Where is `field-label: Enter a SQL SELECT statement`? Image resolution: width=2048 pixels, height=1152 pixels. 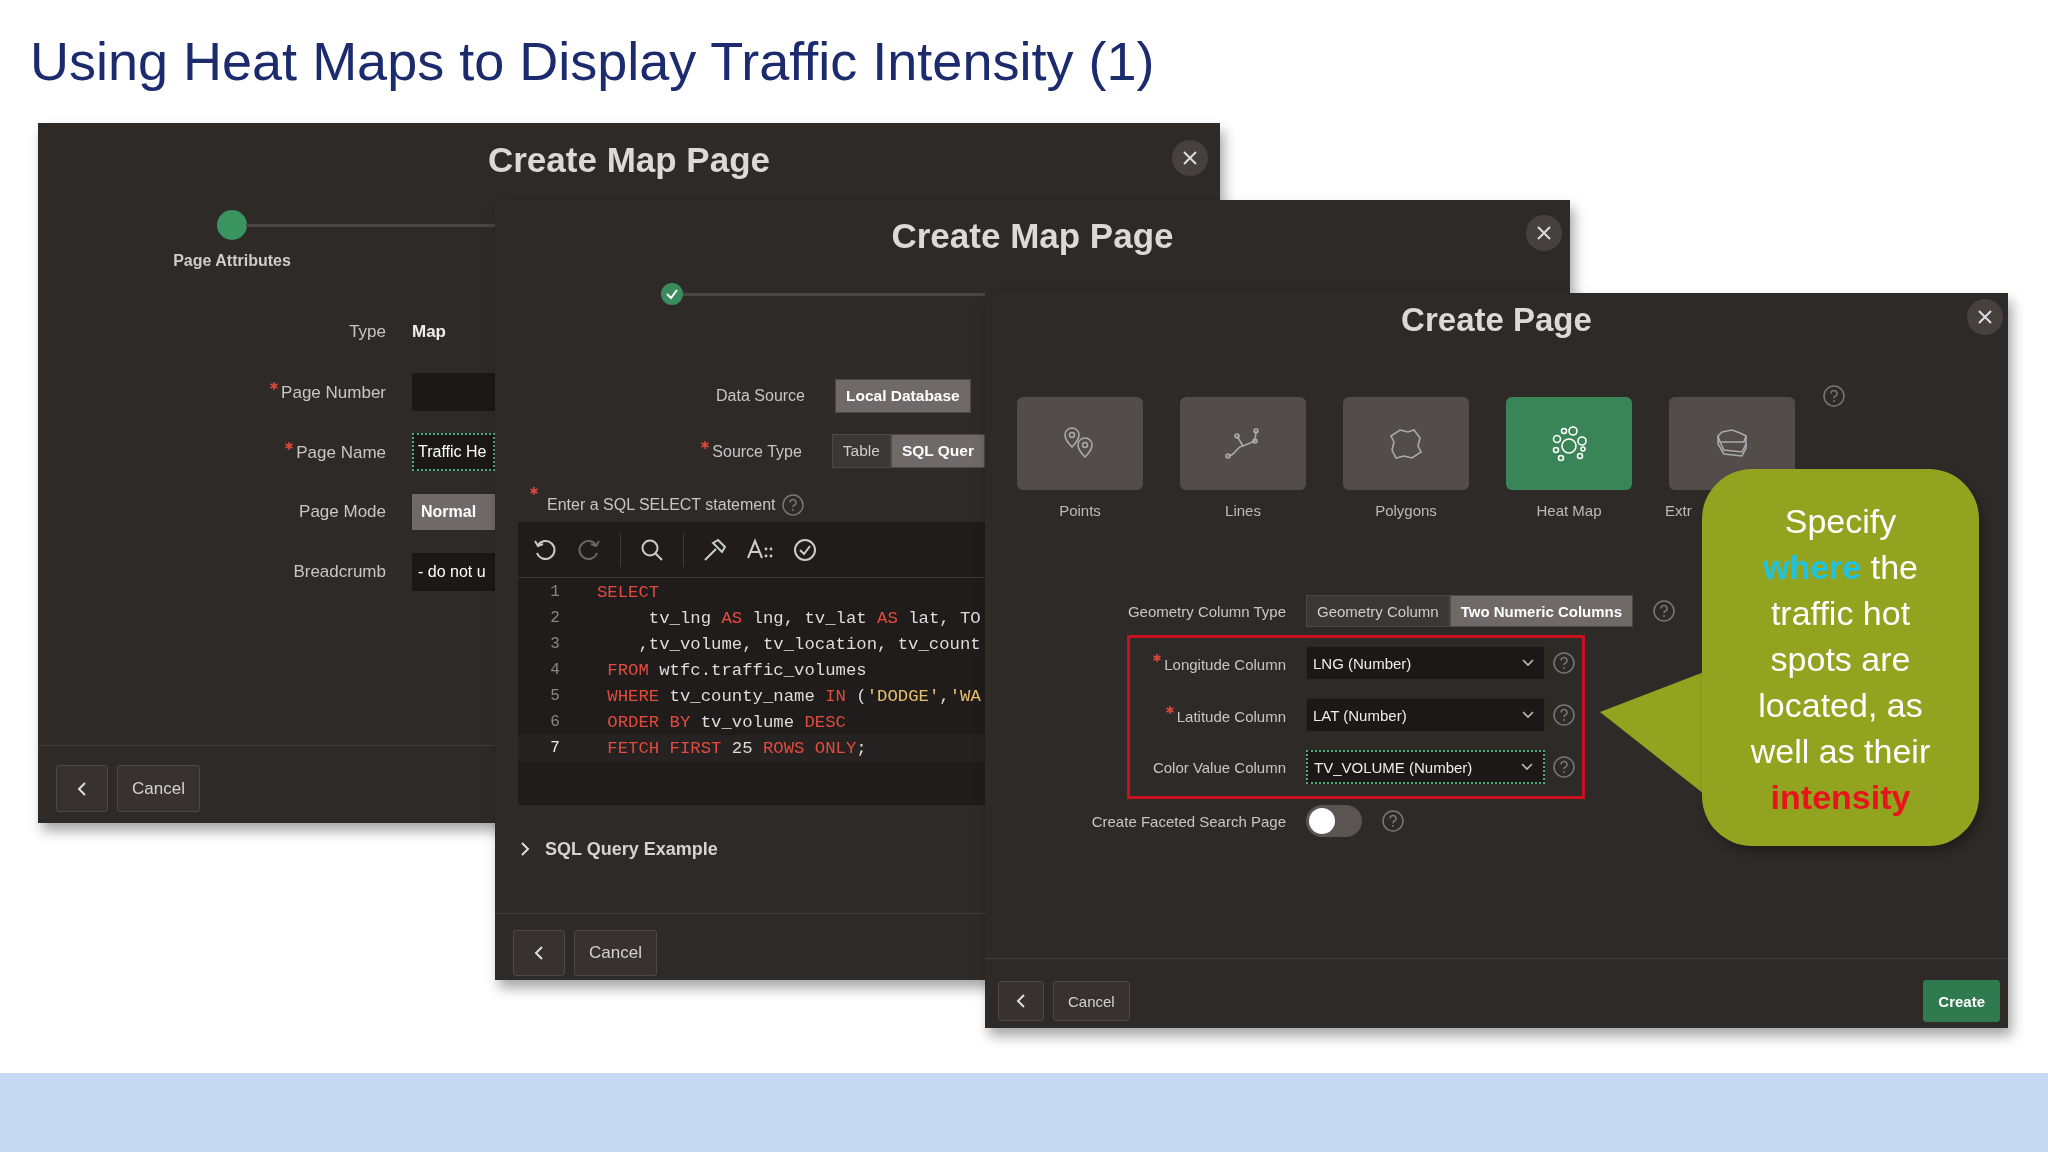
field-label: Enter a SQL SELECT statement is located at coordinates (661, 505).